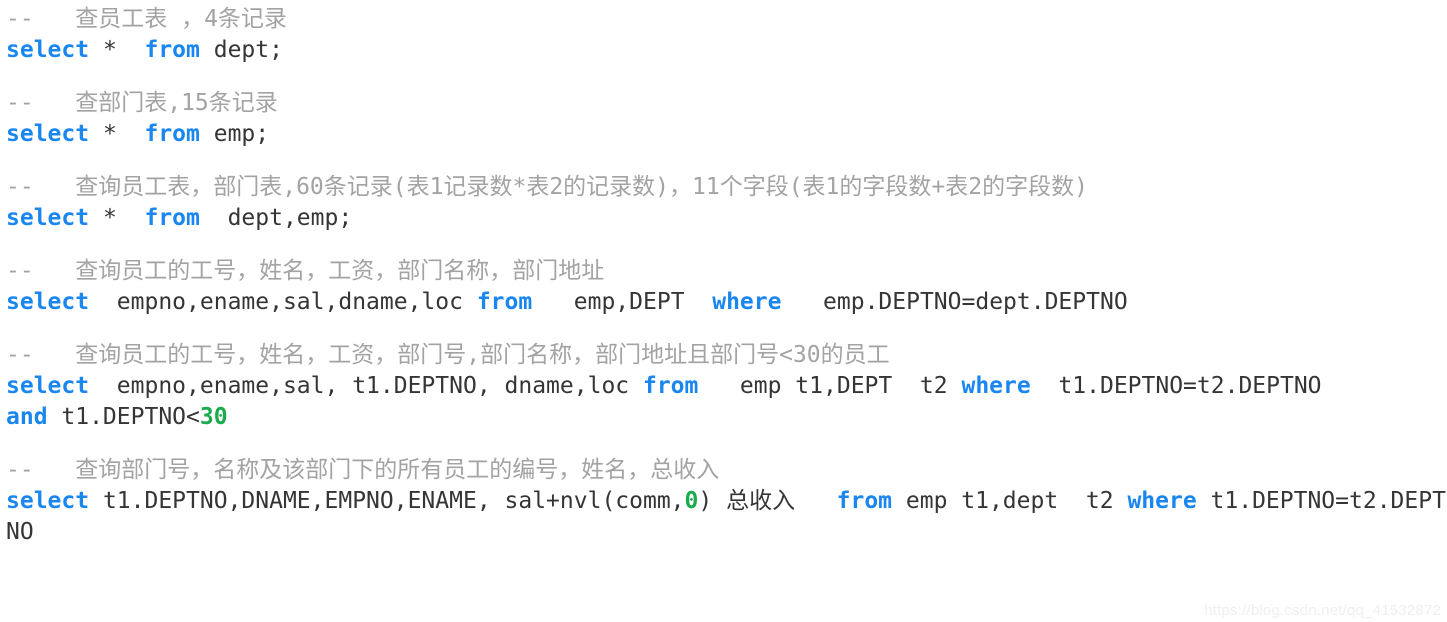 The height and width of the screenshot is (622, 1447). I want to click on watermark-text: https://blog.csdn.net/qq_41532872, so click(1322, 610).